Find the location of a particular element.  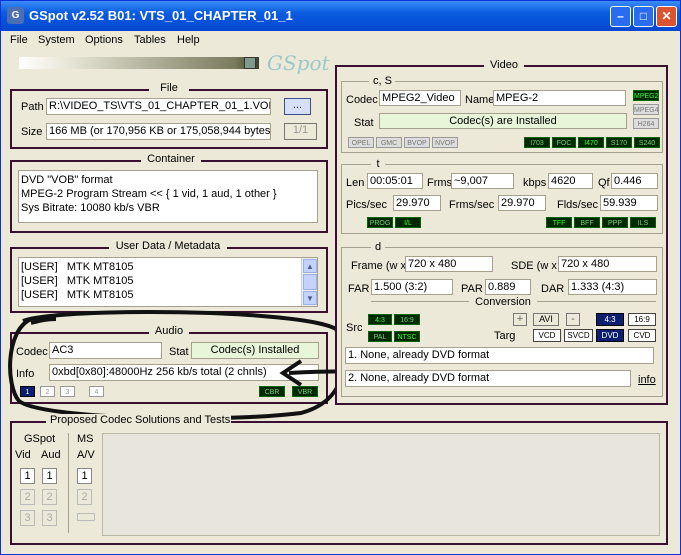

userdata-legend: User Data / Metadata is located at coordinates (168, 246).